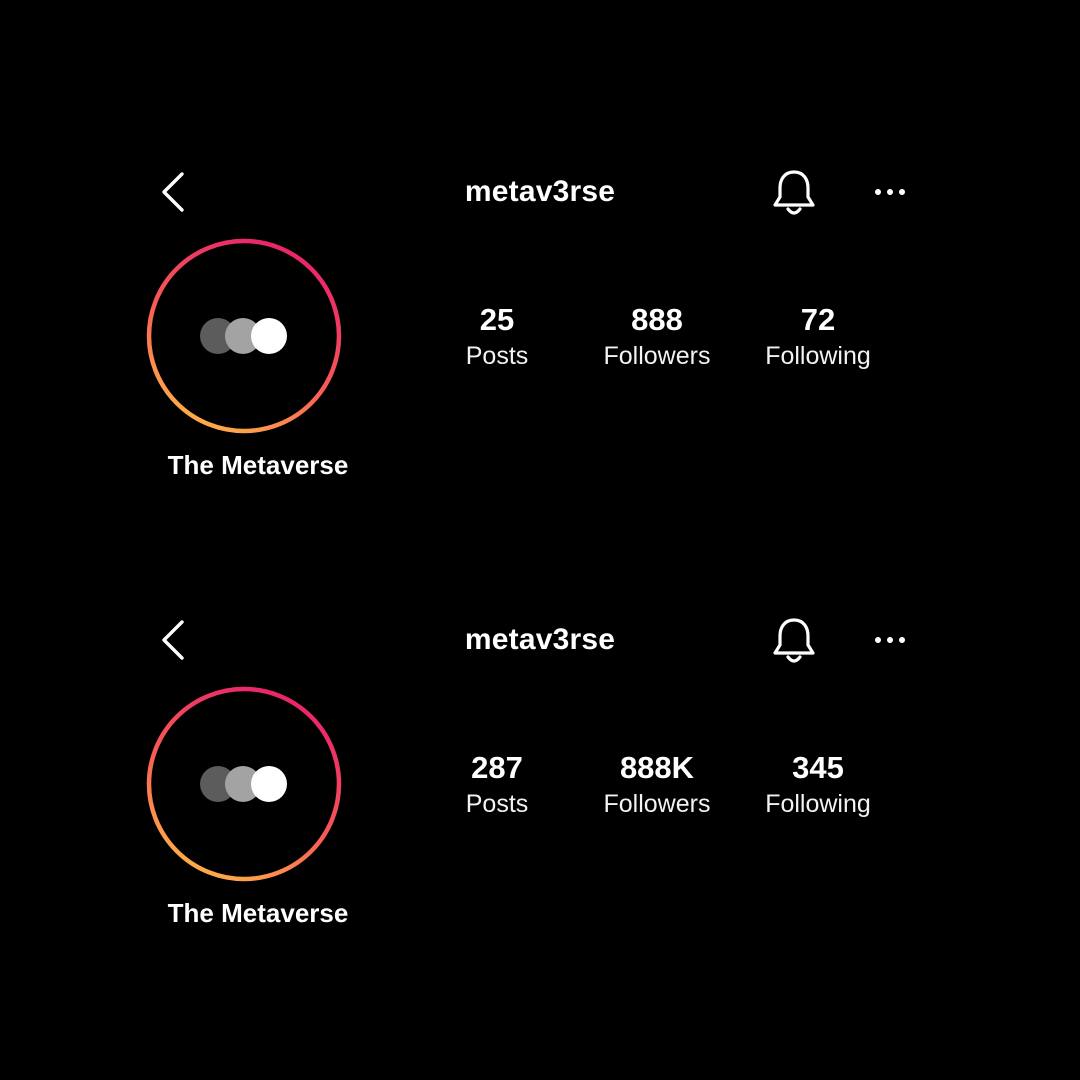 The height and width of the screenshot is (1080, 1080). What do you see at coordinates (818, 338) in the screenshot?
I see `following-stat: 72 Following` at bounding box center [818, 338].